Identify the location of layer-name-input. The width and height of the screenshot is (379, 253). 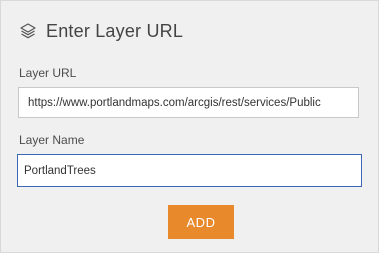
(189, 170).